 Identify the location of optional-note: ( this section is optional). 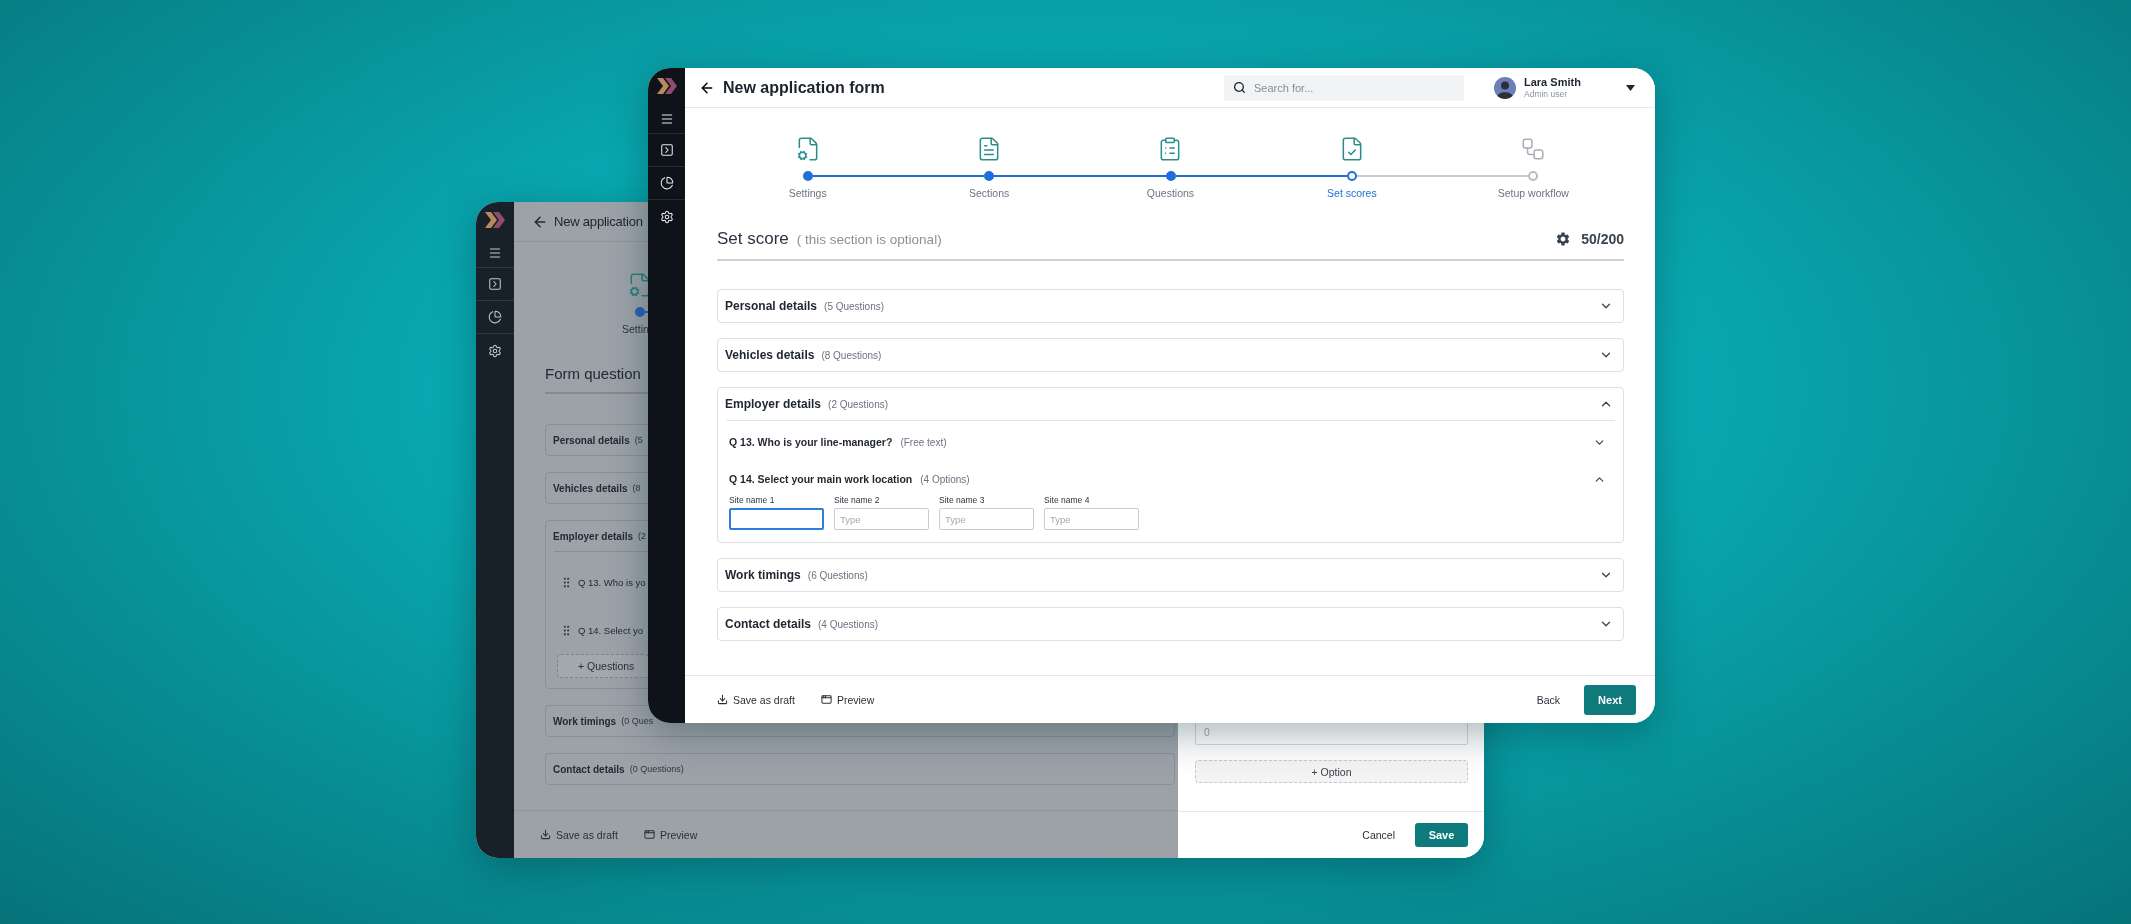
(869, 239).